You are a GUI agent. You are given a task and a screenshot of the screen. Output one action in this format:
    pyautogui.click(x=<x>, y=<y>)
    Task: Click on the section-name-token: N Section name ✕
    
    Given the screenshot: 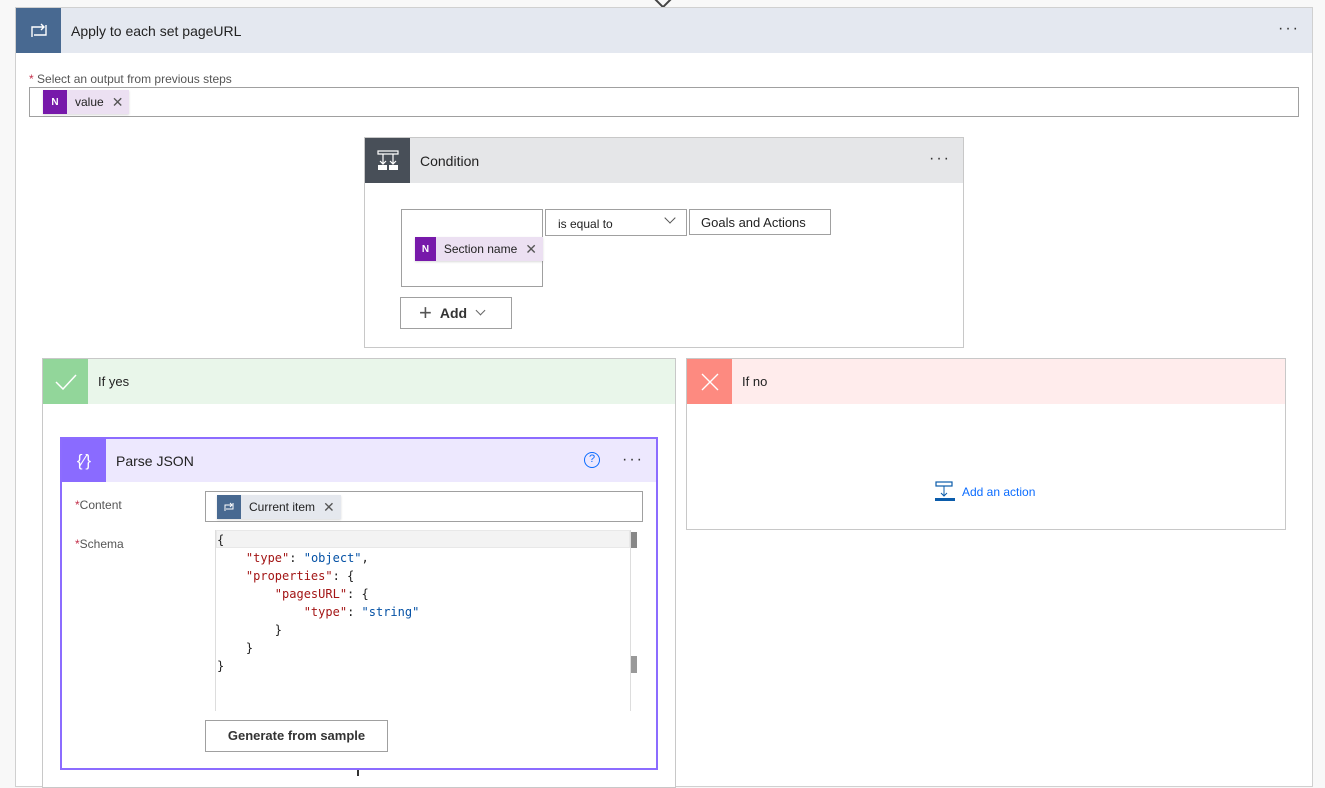 What is the action you would take?
    pyautogui.click(x=479, y=249)
    